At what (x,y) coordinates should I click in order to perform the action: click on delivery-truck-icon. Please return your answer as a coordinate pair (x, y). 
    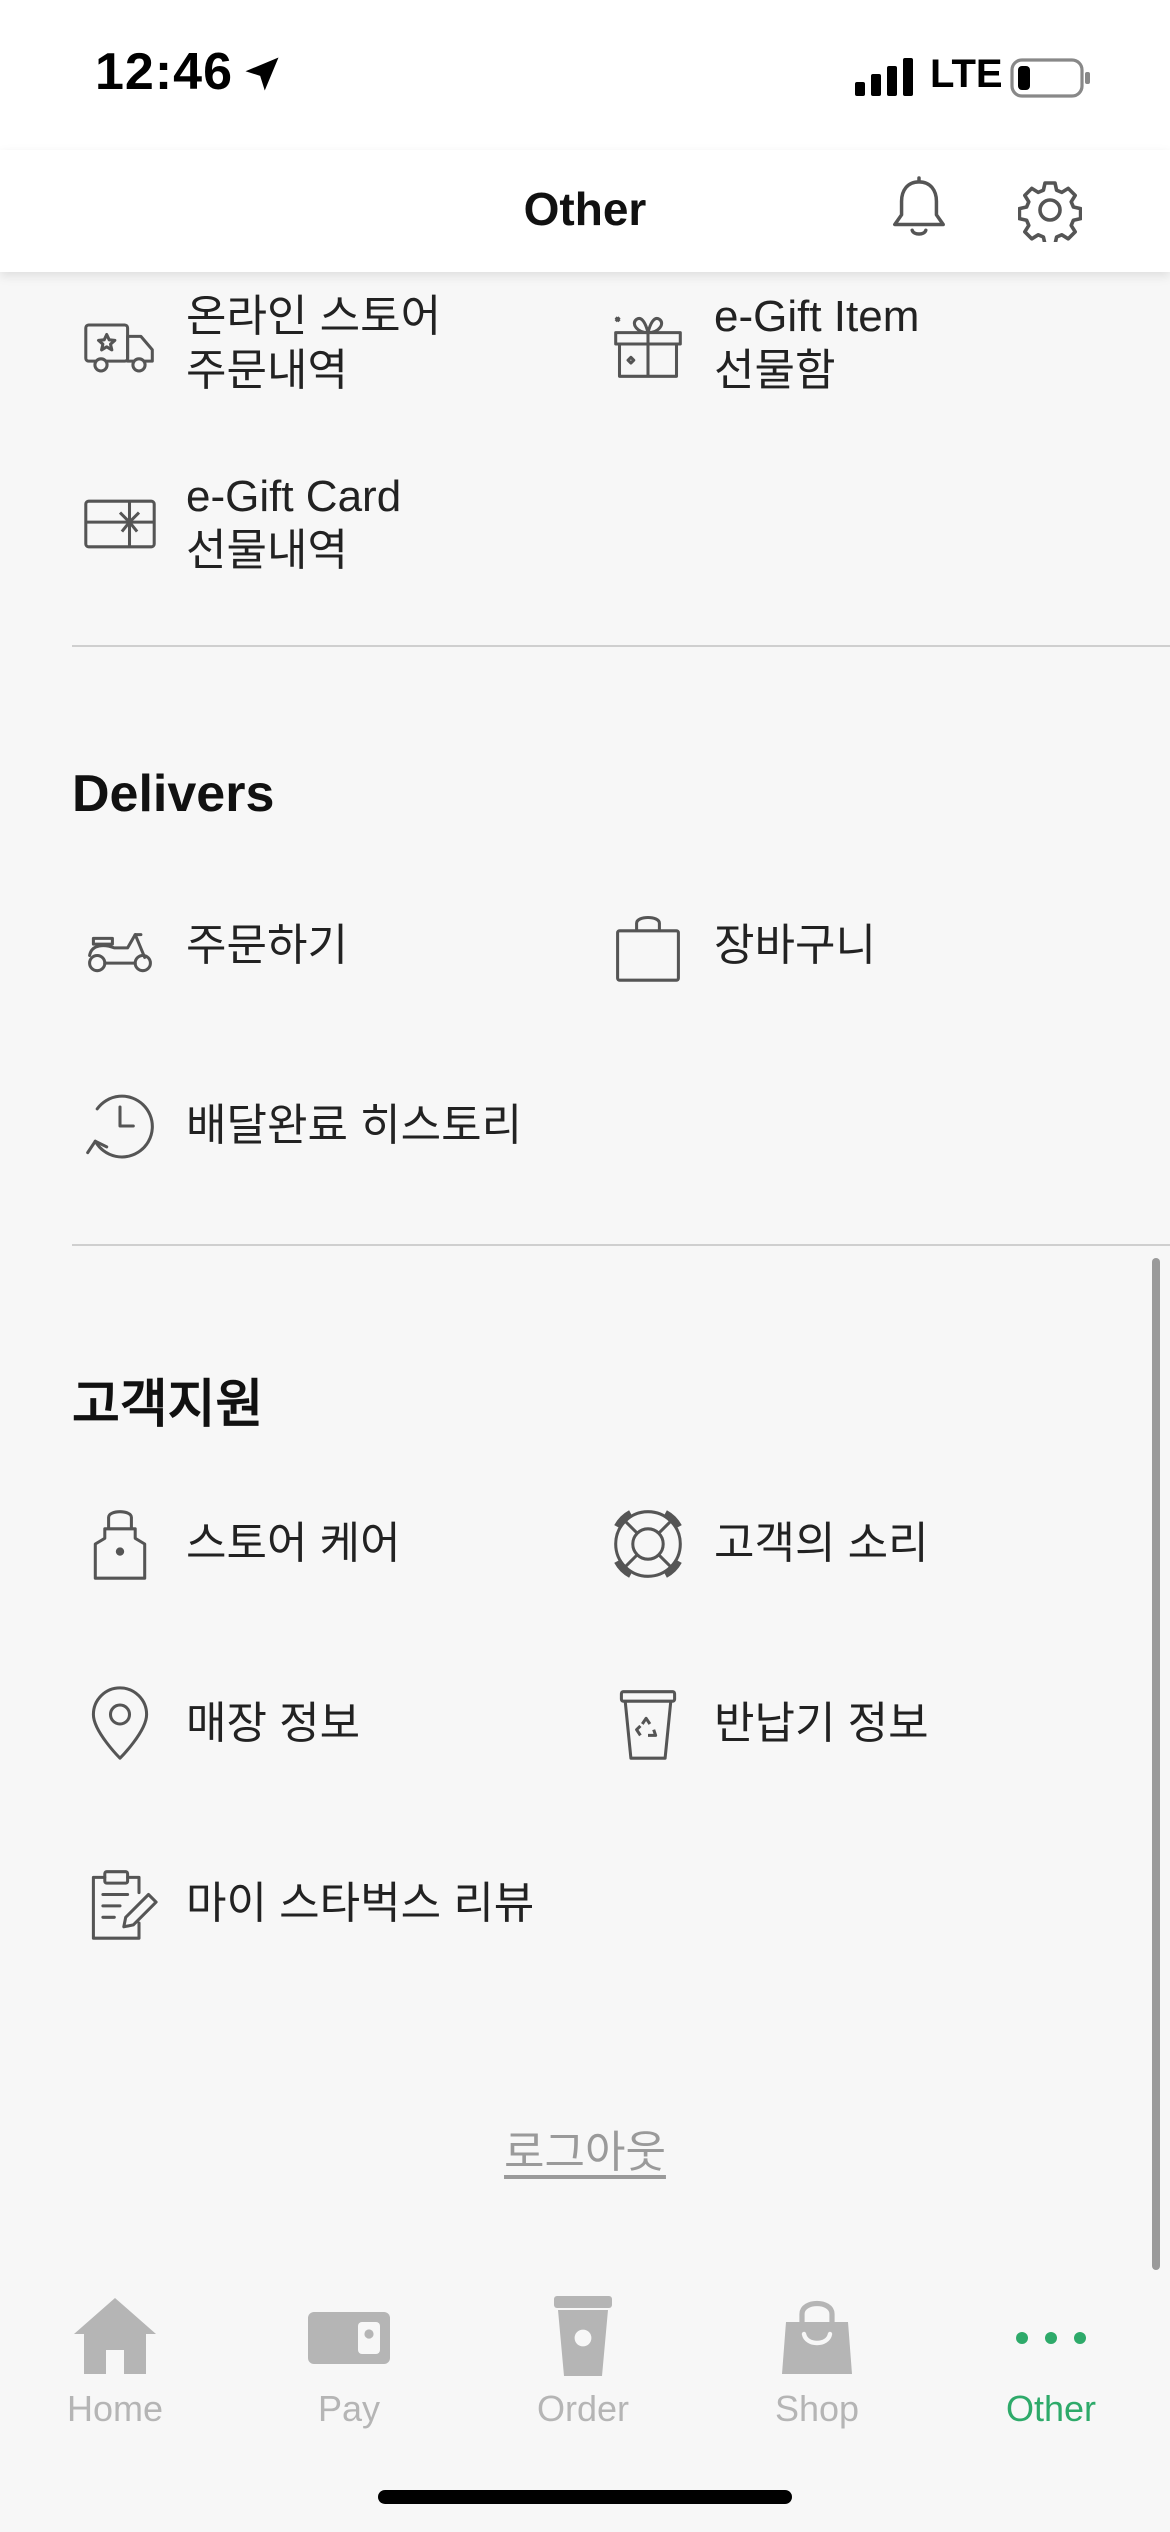
    Looking at the image, I should click on (119, 348).